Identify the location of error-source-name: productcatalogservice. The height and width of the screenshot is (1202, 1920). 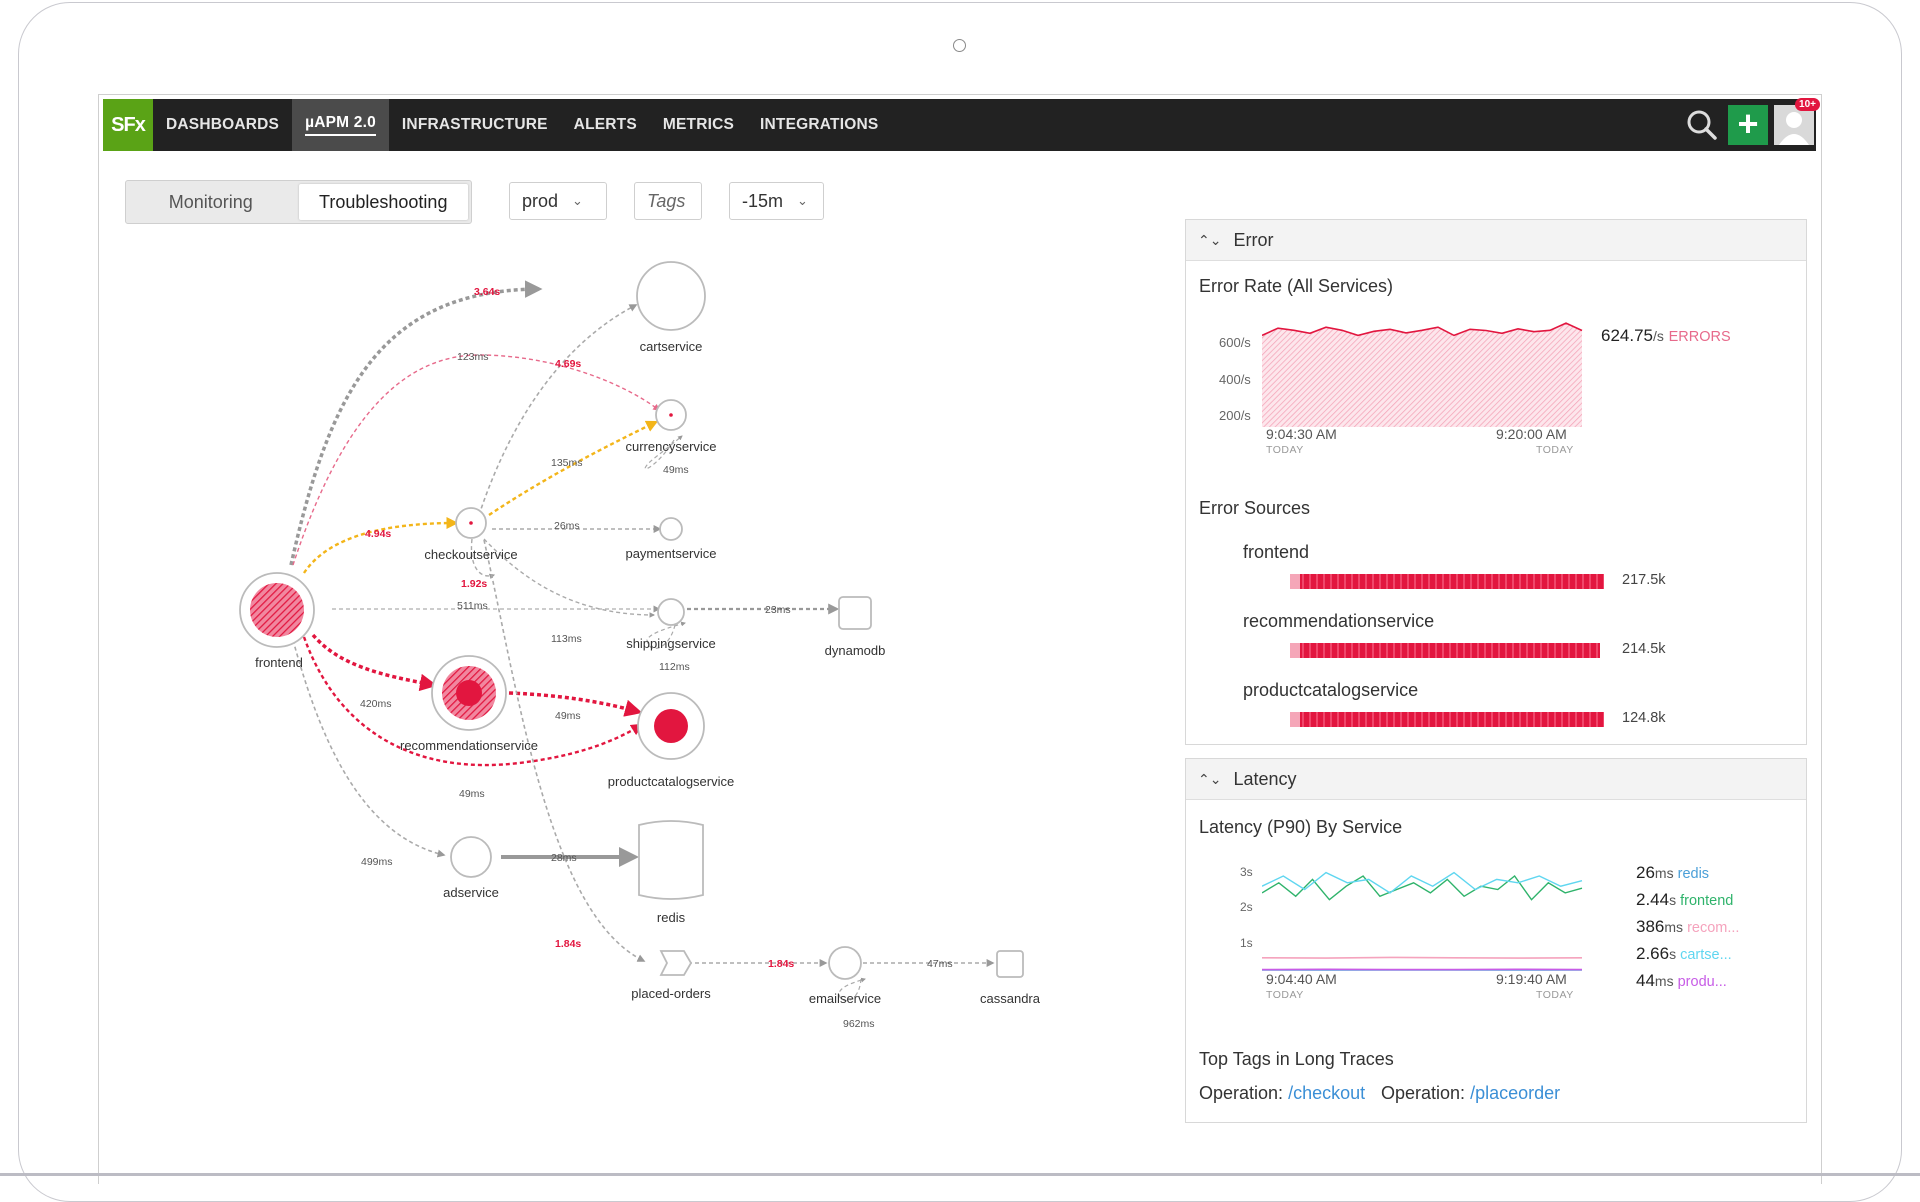
(1330, 690).